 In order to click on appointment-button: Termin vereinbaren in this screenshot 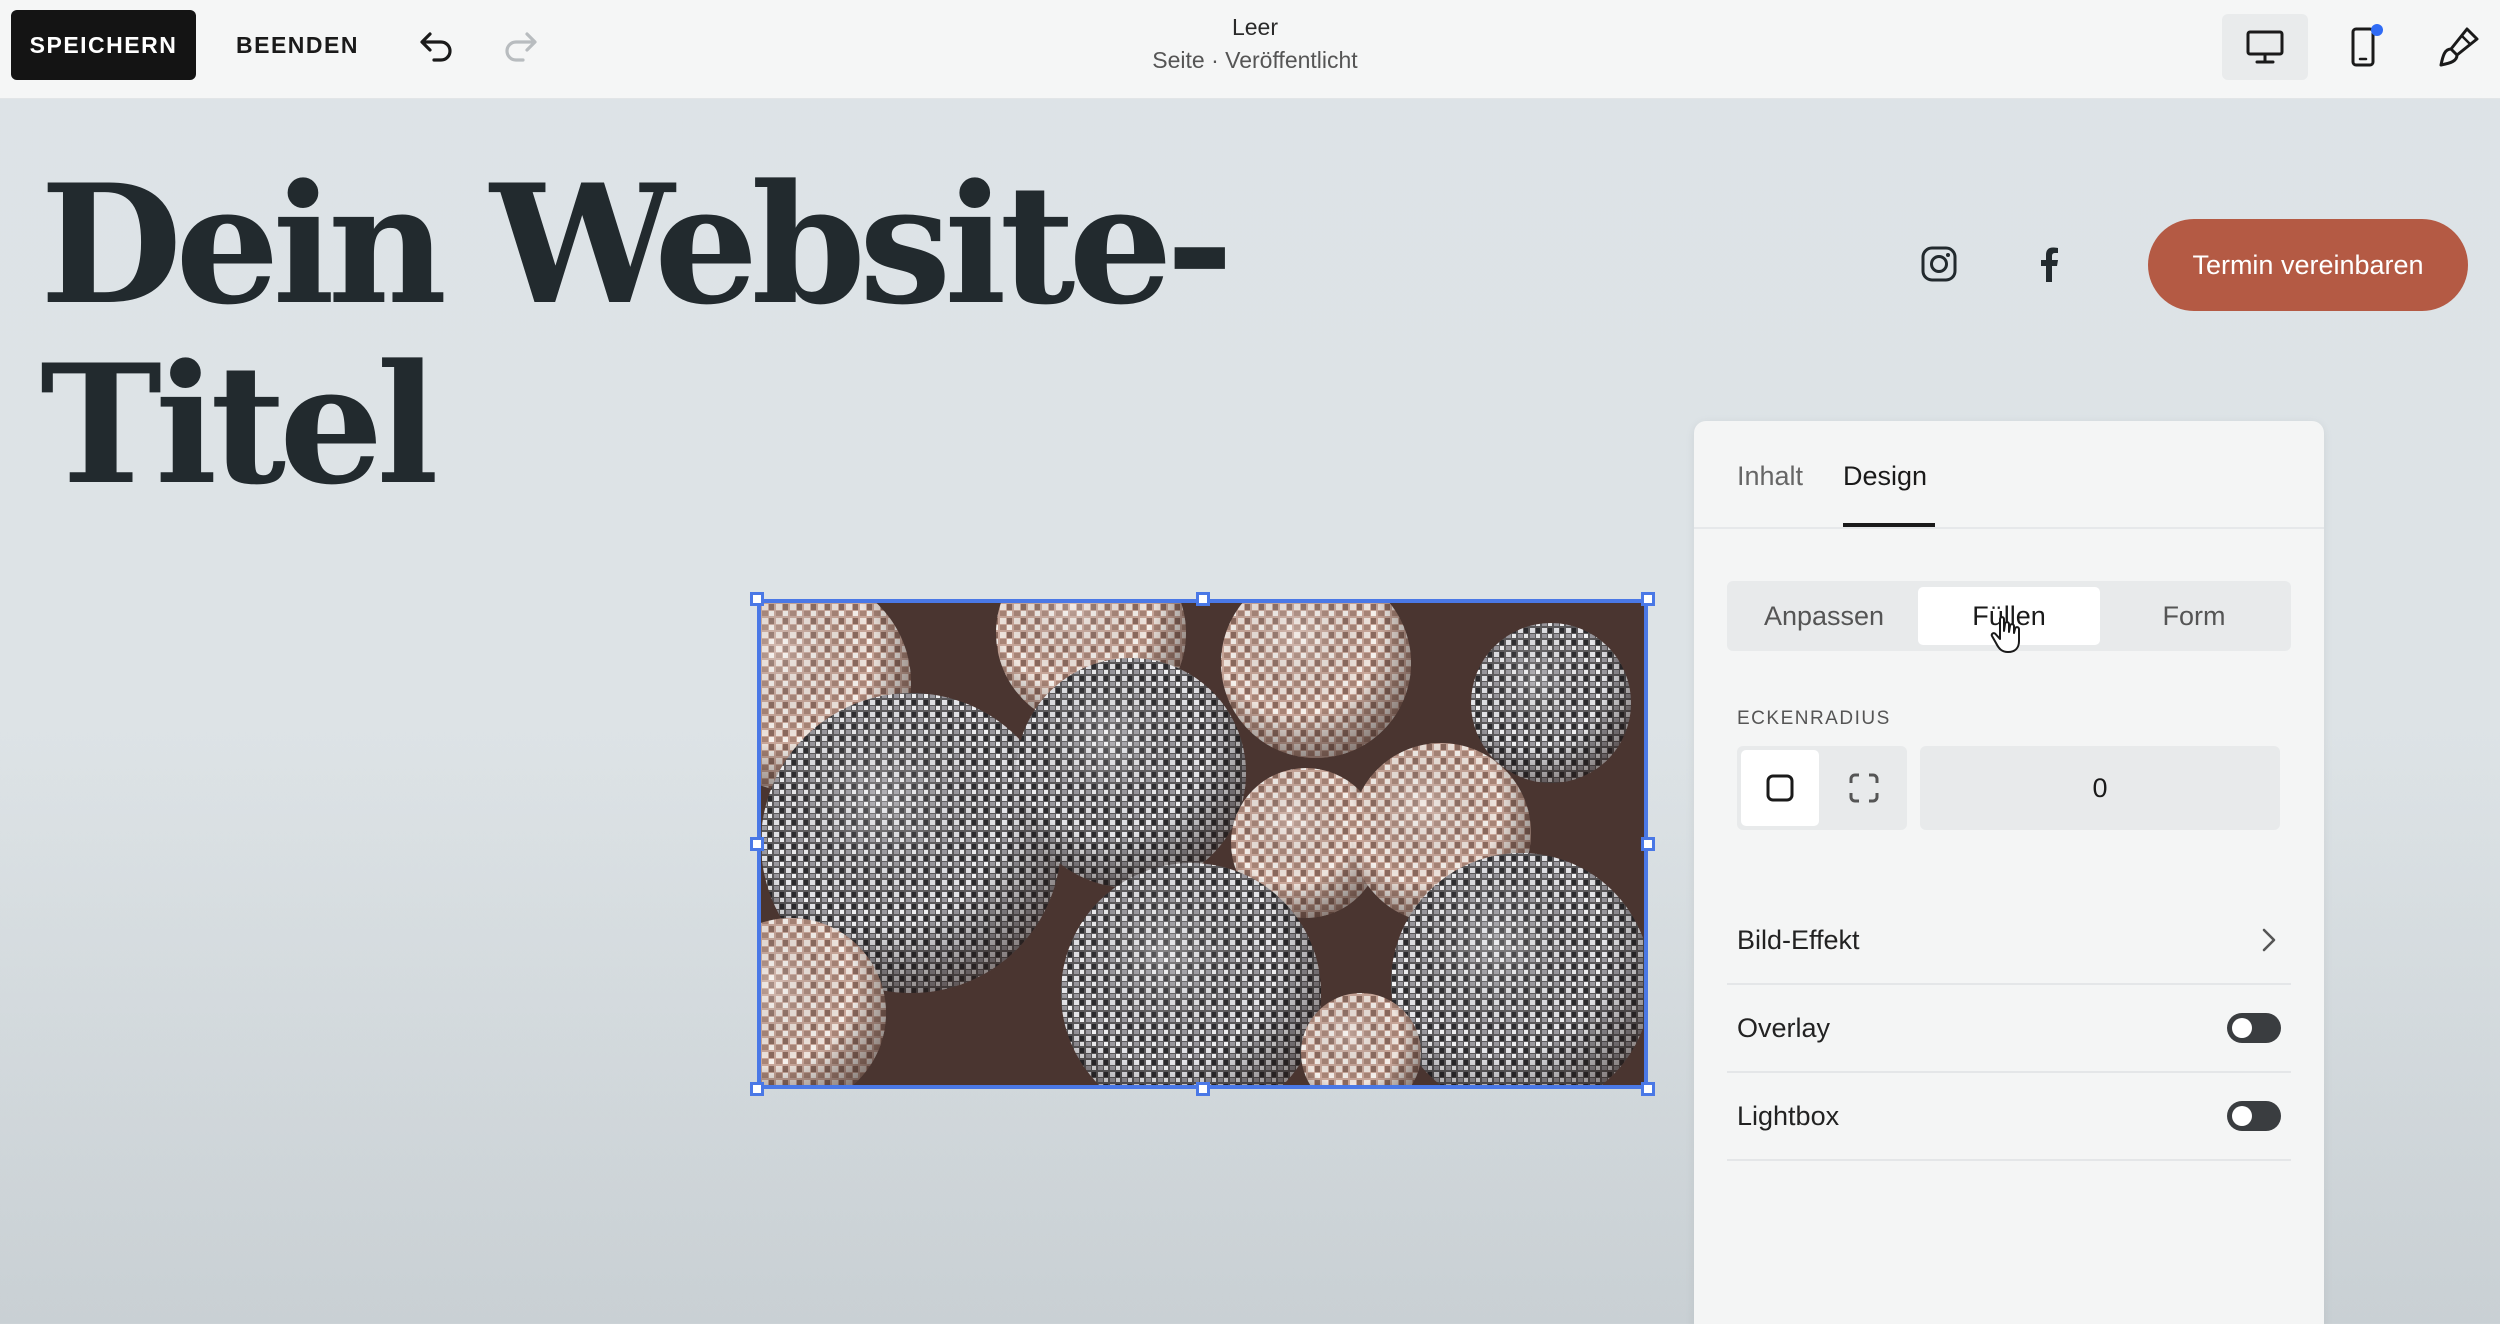, I will do `click(2308, 265)`.